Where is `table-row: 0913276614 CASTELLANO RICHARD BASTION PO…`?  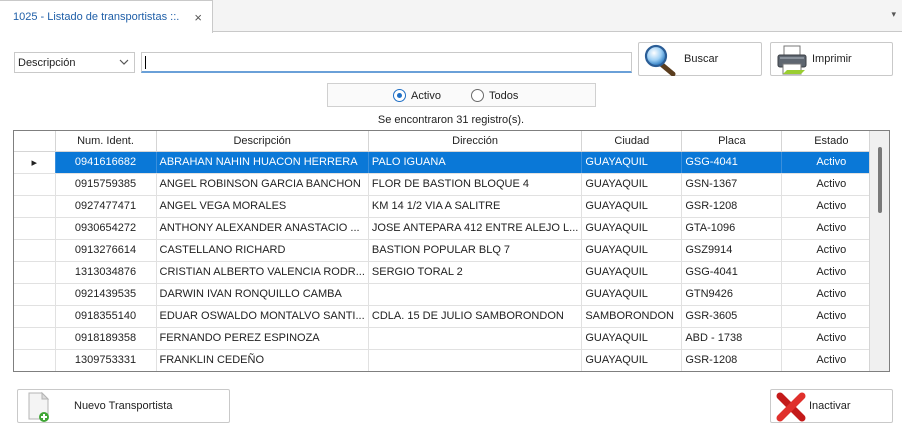 table-row: 0913276614 CASTELLANO RICHARD BASTION PO… is located at coordinates (448, 250).